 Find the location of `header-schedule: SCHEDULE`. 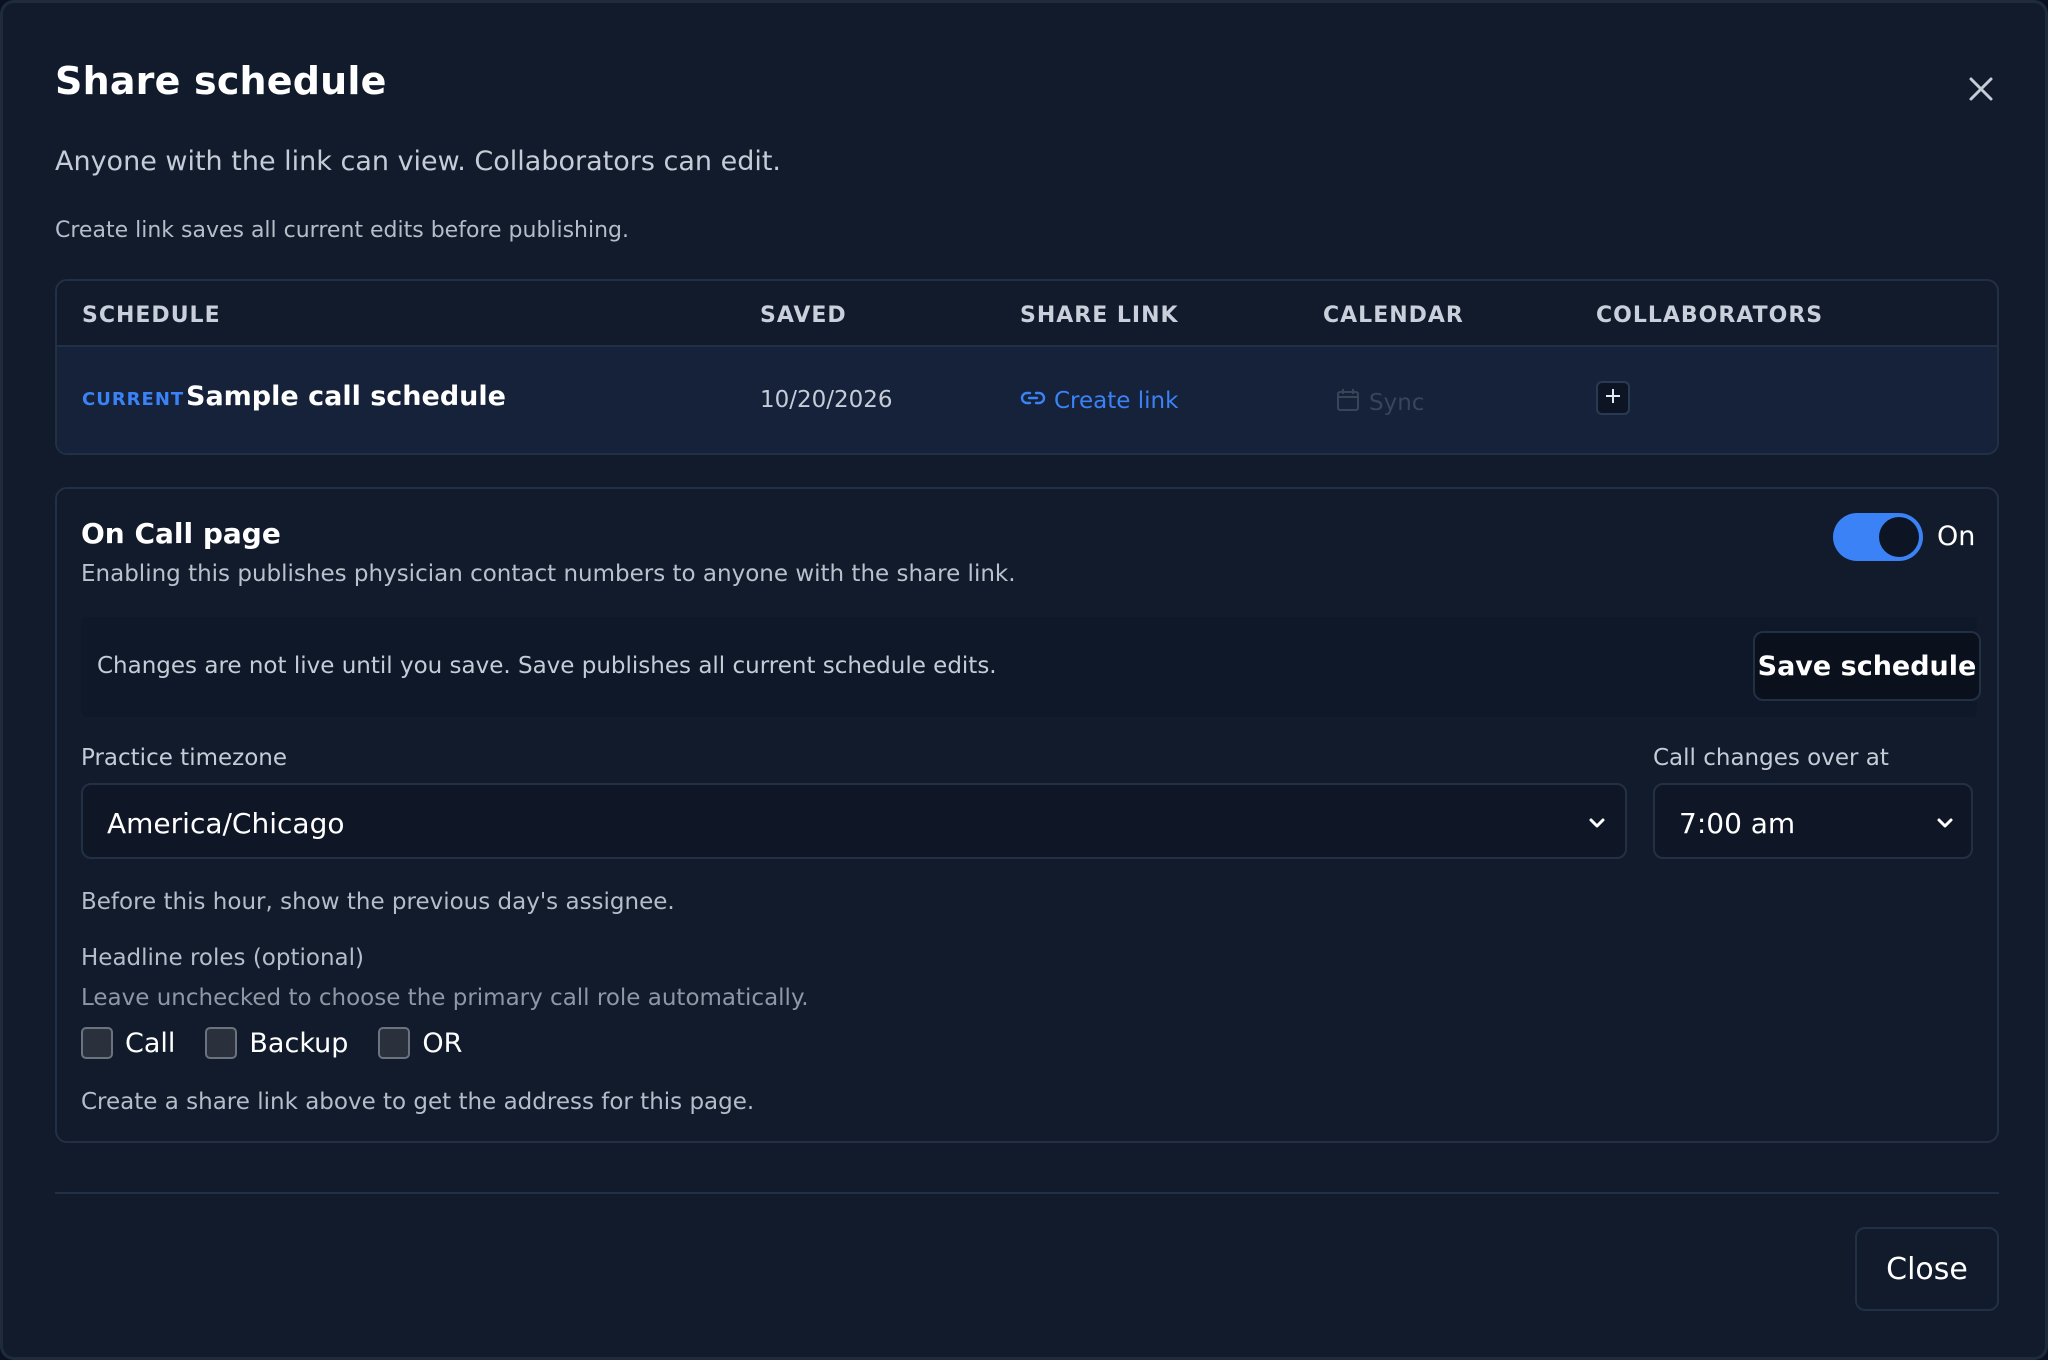

header-schedule: SCHEDULE is located at coordinates (151, 315).